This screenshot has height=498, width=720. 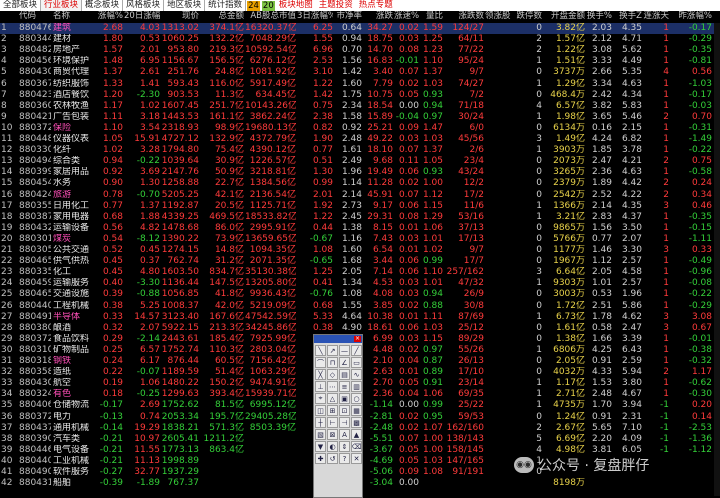 I want to click on drawing-tool-icon: ↺, so click(x=332, y=458).